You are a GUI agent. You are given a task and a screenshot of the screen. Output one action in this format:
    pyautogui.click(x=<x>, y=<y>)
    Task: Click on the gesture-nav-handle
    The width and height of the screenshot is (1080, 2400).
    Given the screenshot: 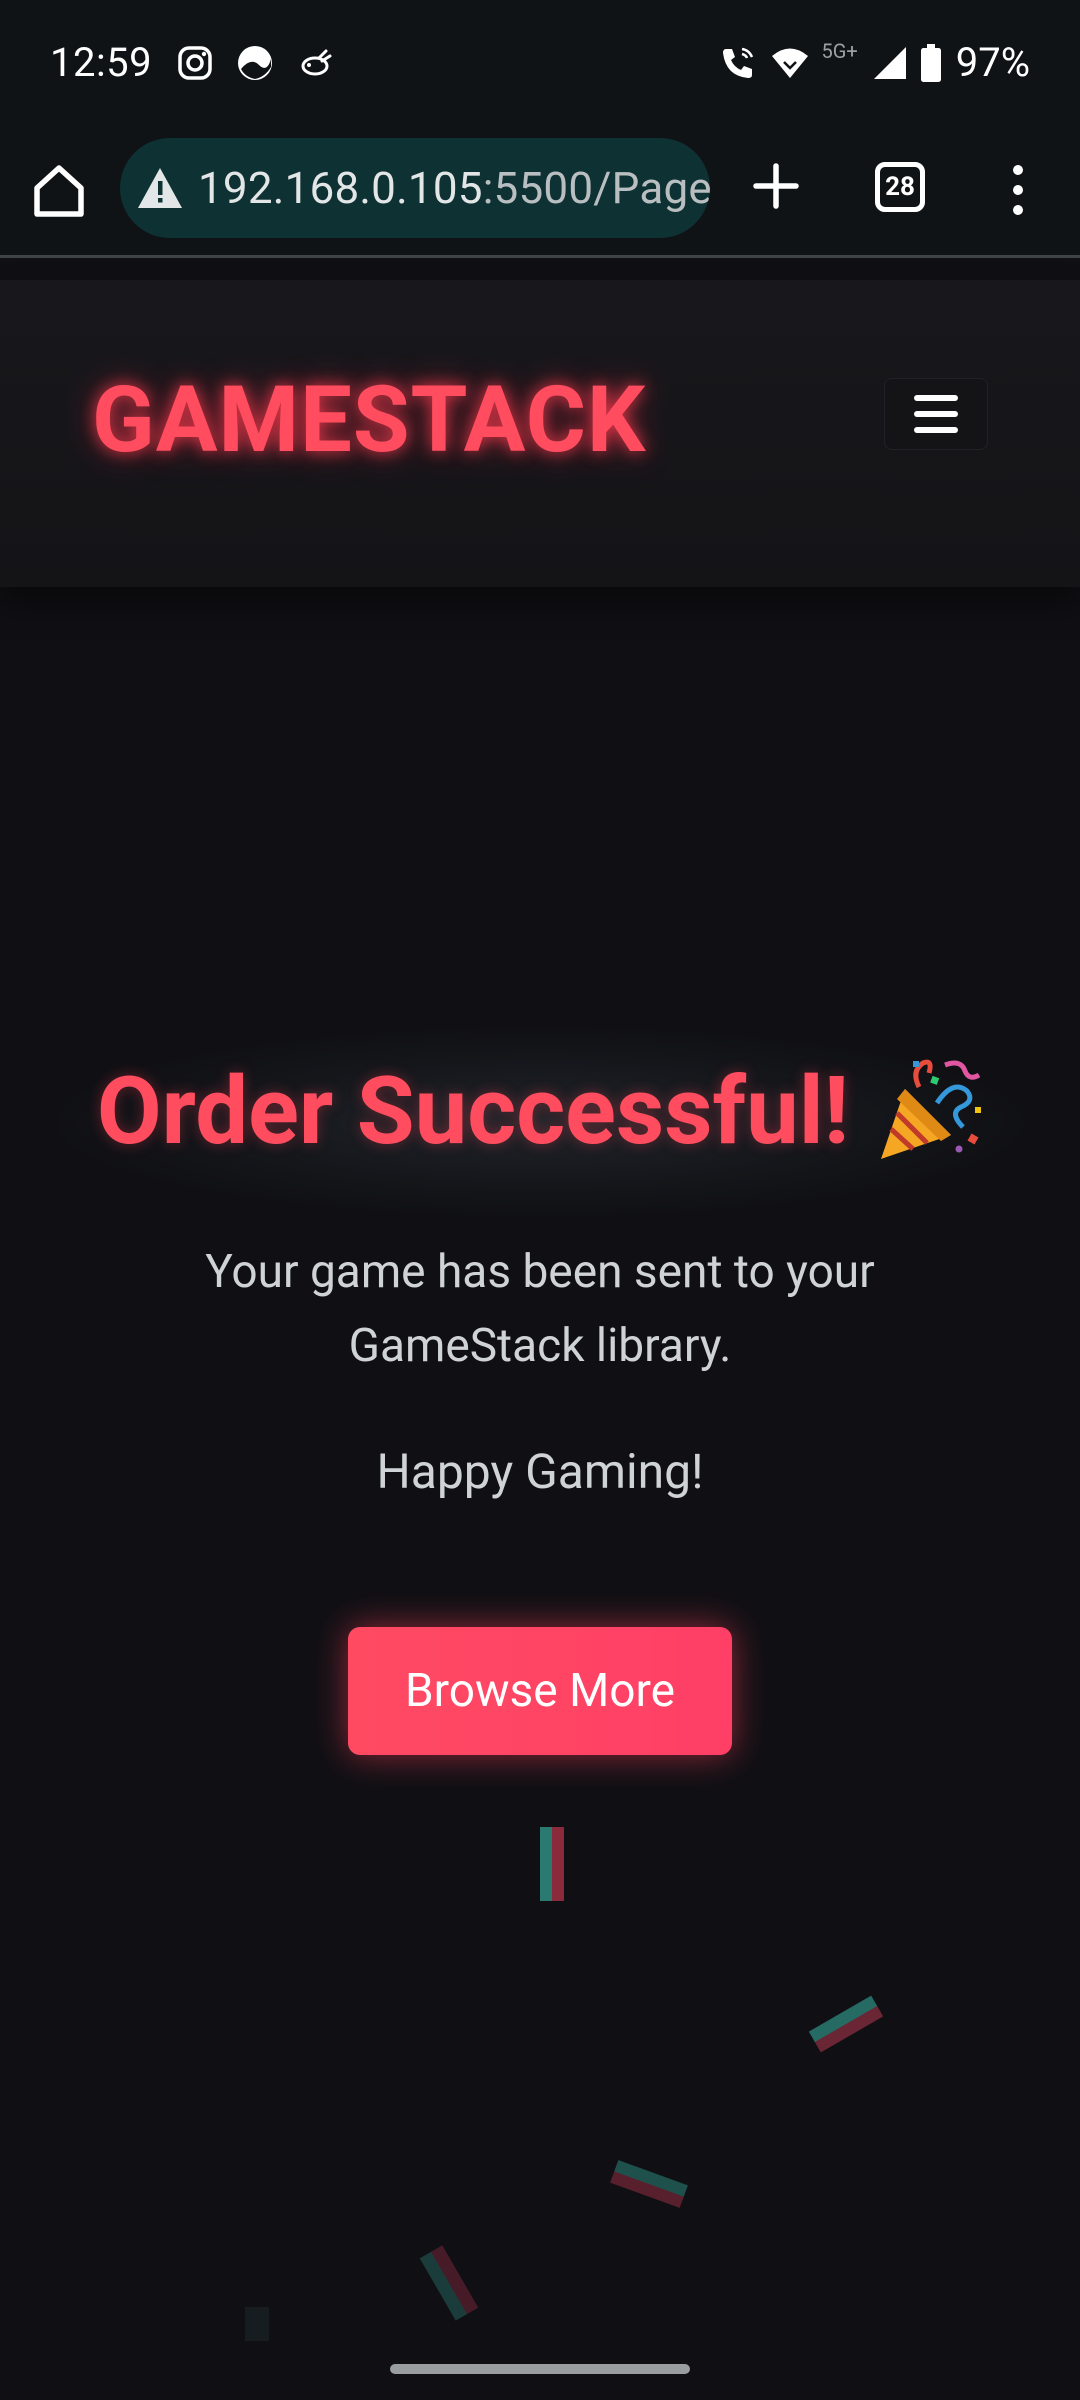 What is the action you would take?
    pyautogui.click(x=540, y=2369)
    